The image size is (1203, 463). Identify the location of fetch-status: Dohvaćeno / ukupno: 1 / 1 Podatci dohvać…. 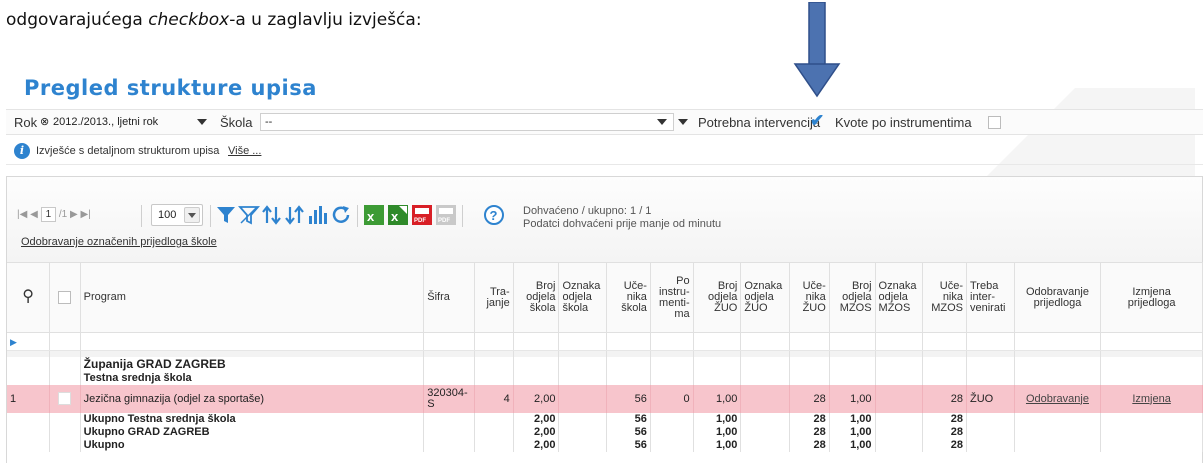
(622, 218).